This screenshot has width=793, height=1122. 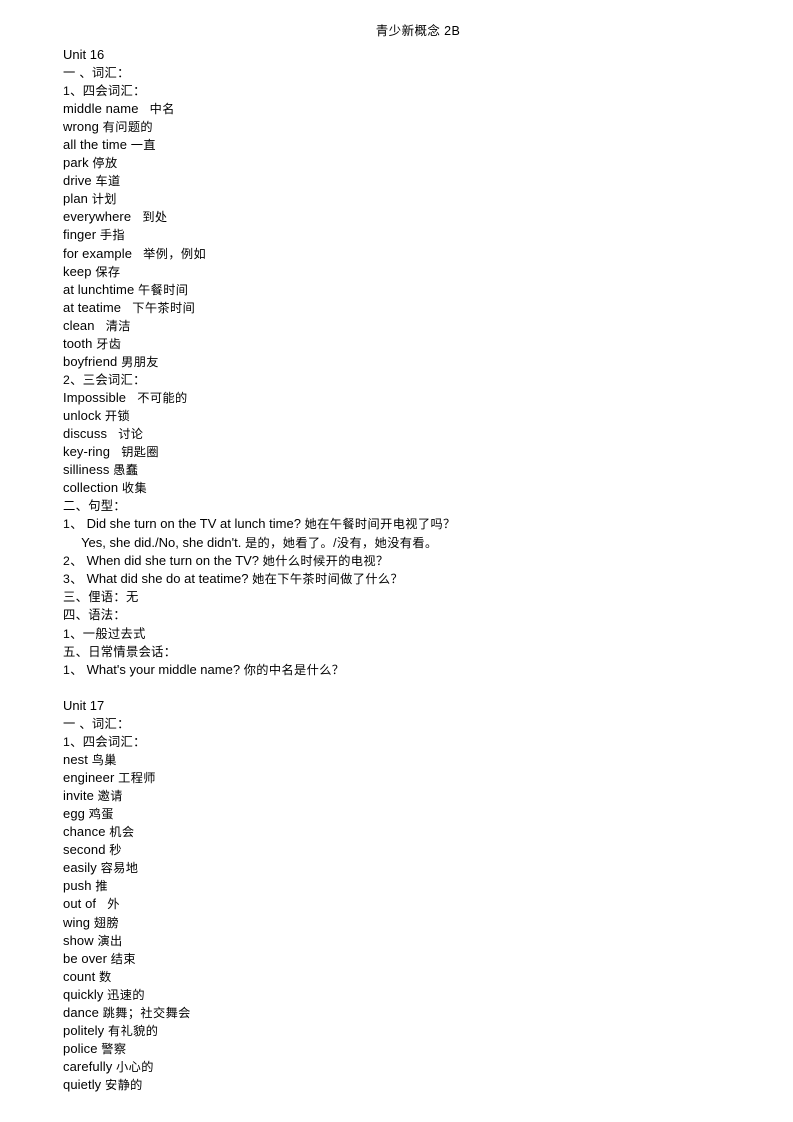 What do you see at coordinates (398, 145) in the screenshot?
I see `vocab-entry: all the time 一直` at bounding box center [398, 145].